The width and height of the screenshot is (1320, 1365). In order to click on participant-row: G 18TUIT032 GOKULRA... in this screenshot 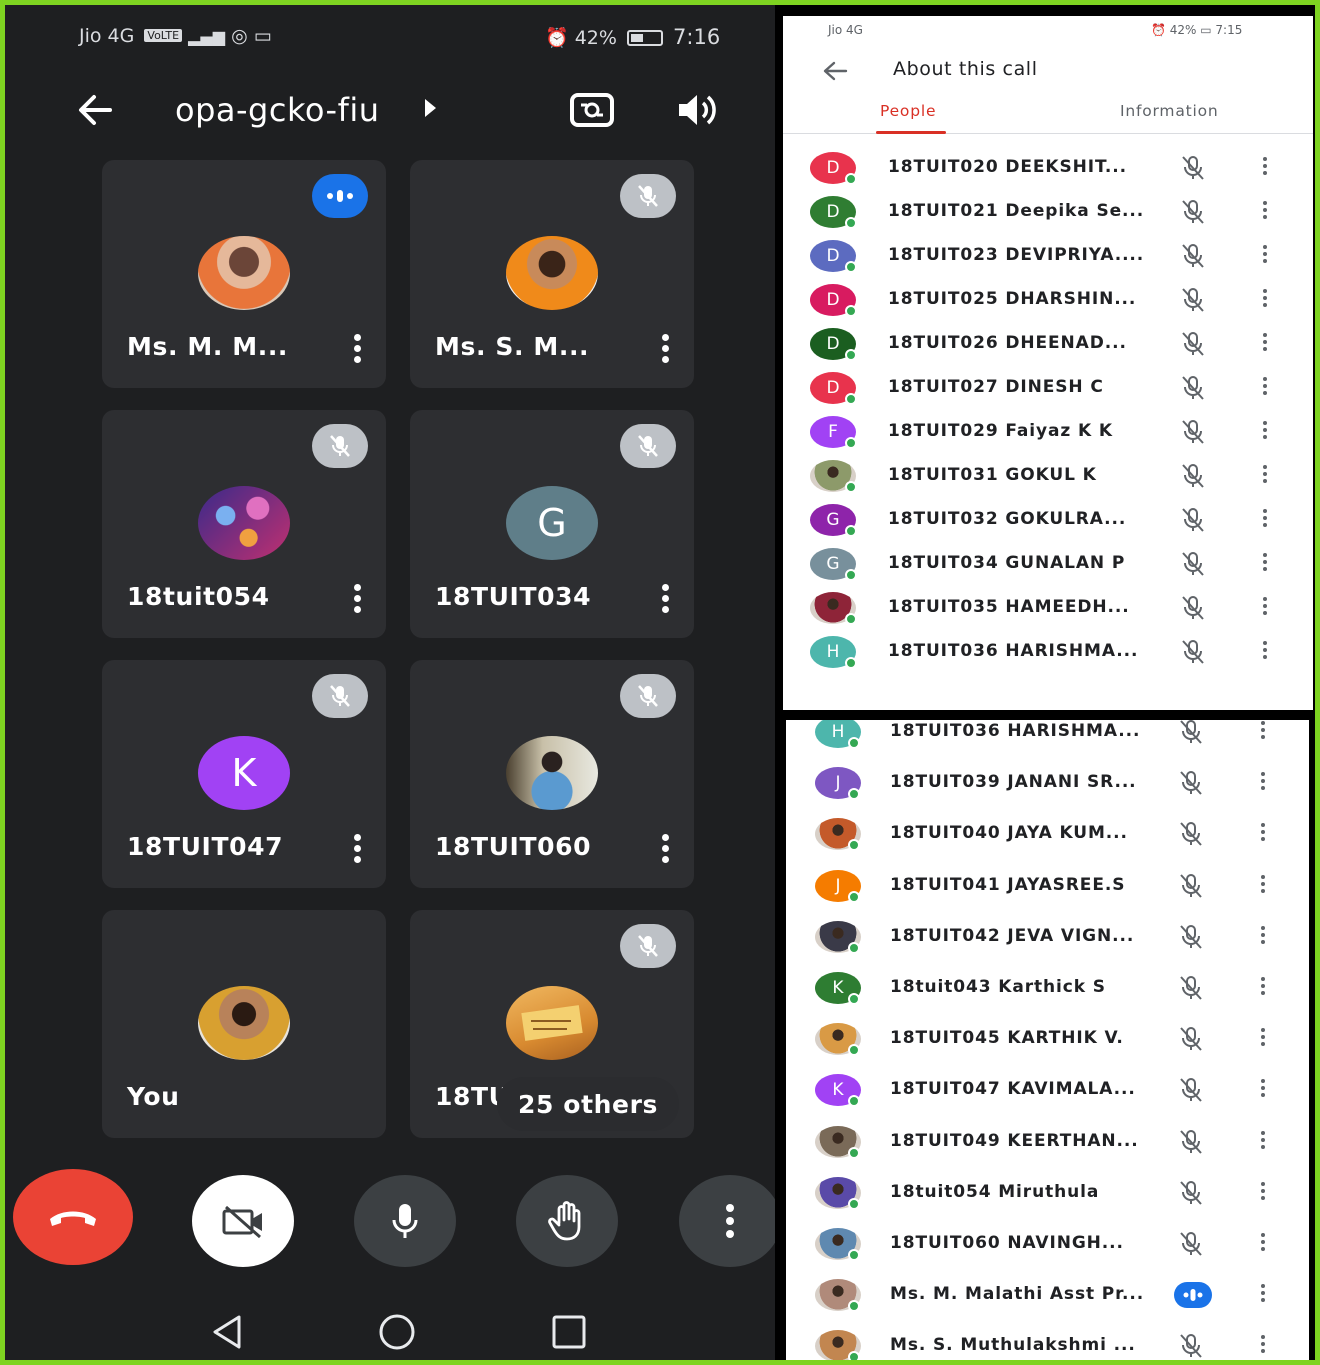, I will do `click(1048, 520)`.